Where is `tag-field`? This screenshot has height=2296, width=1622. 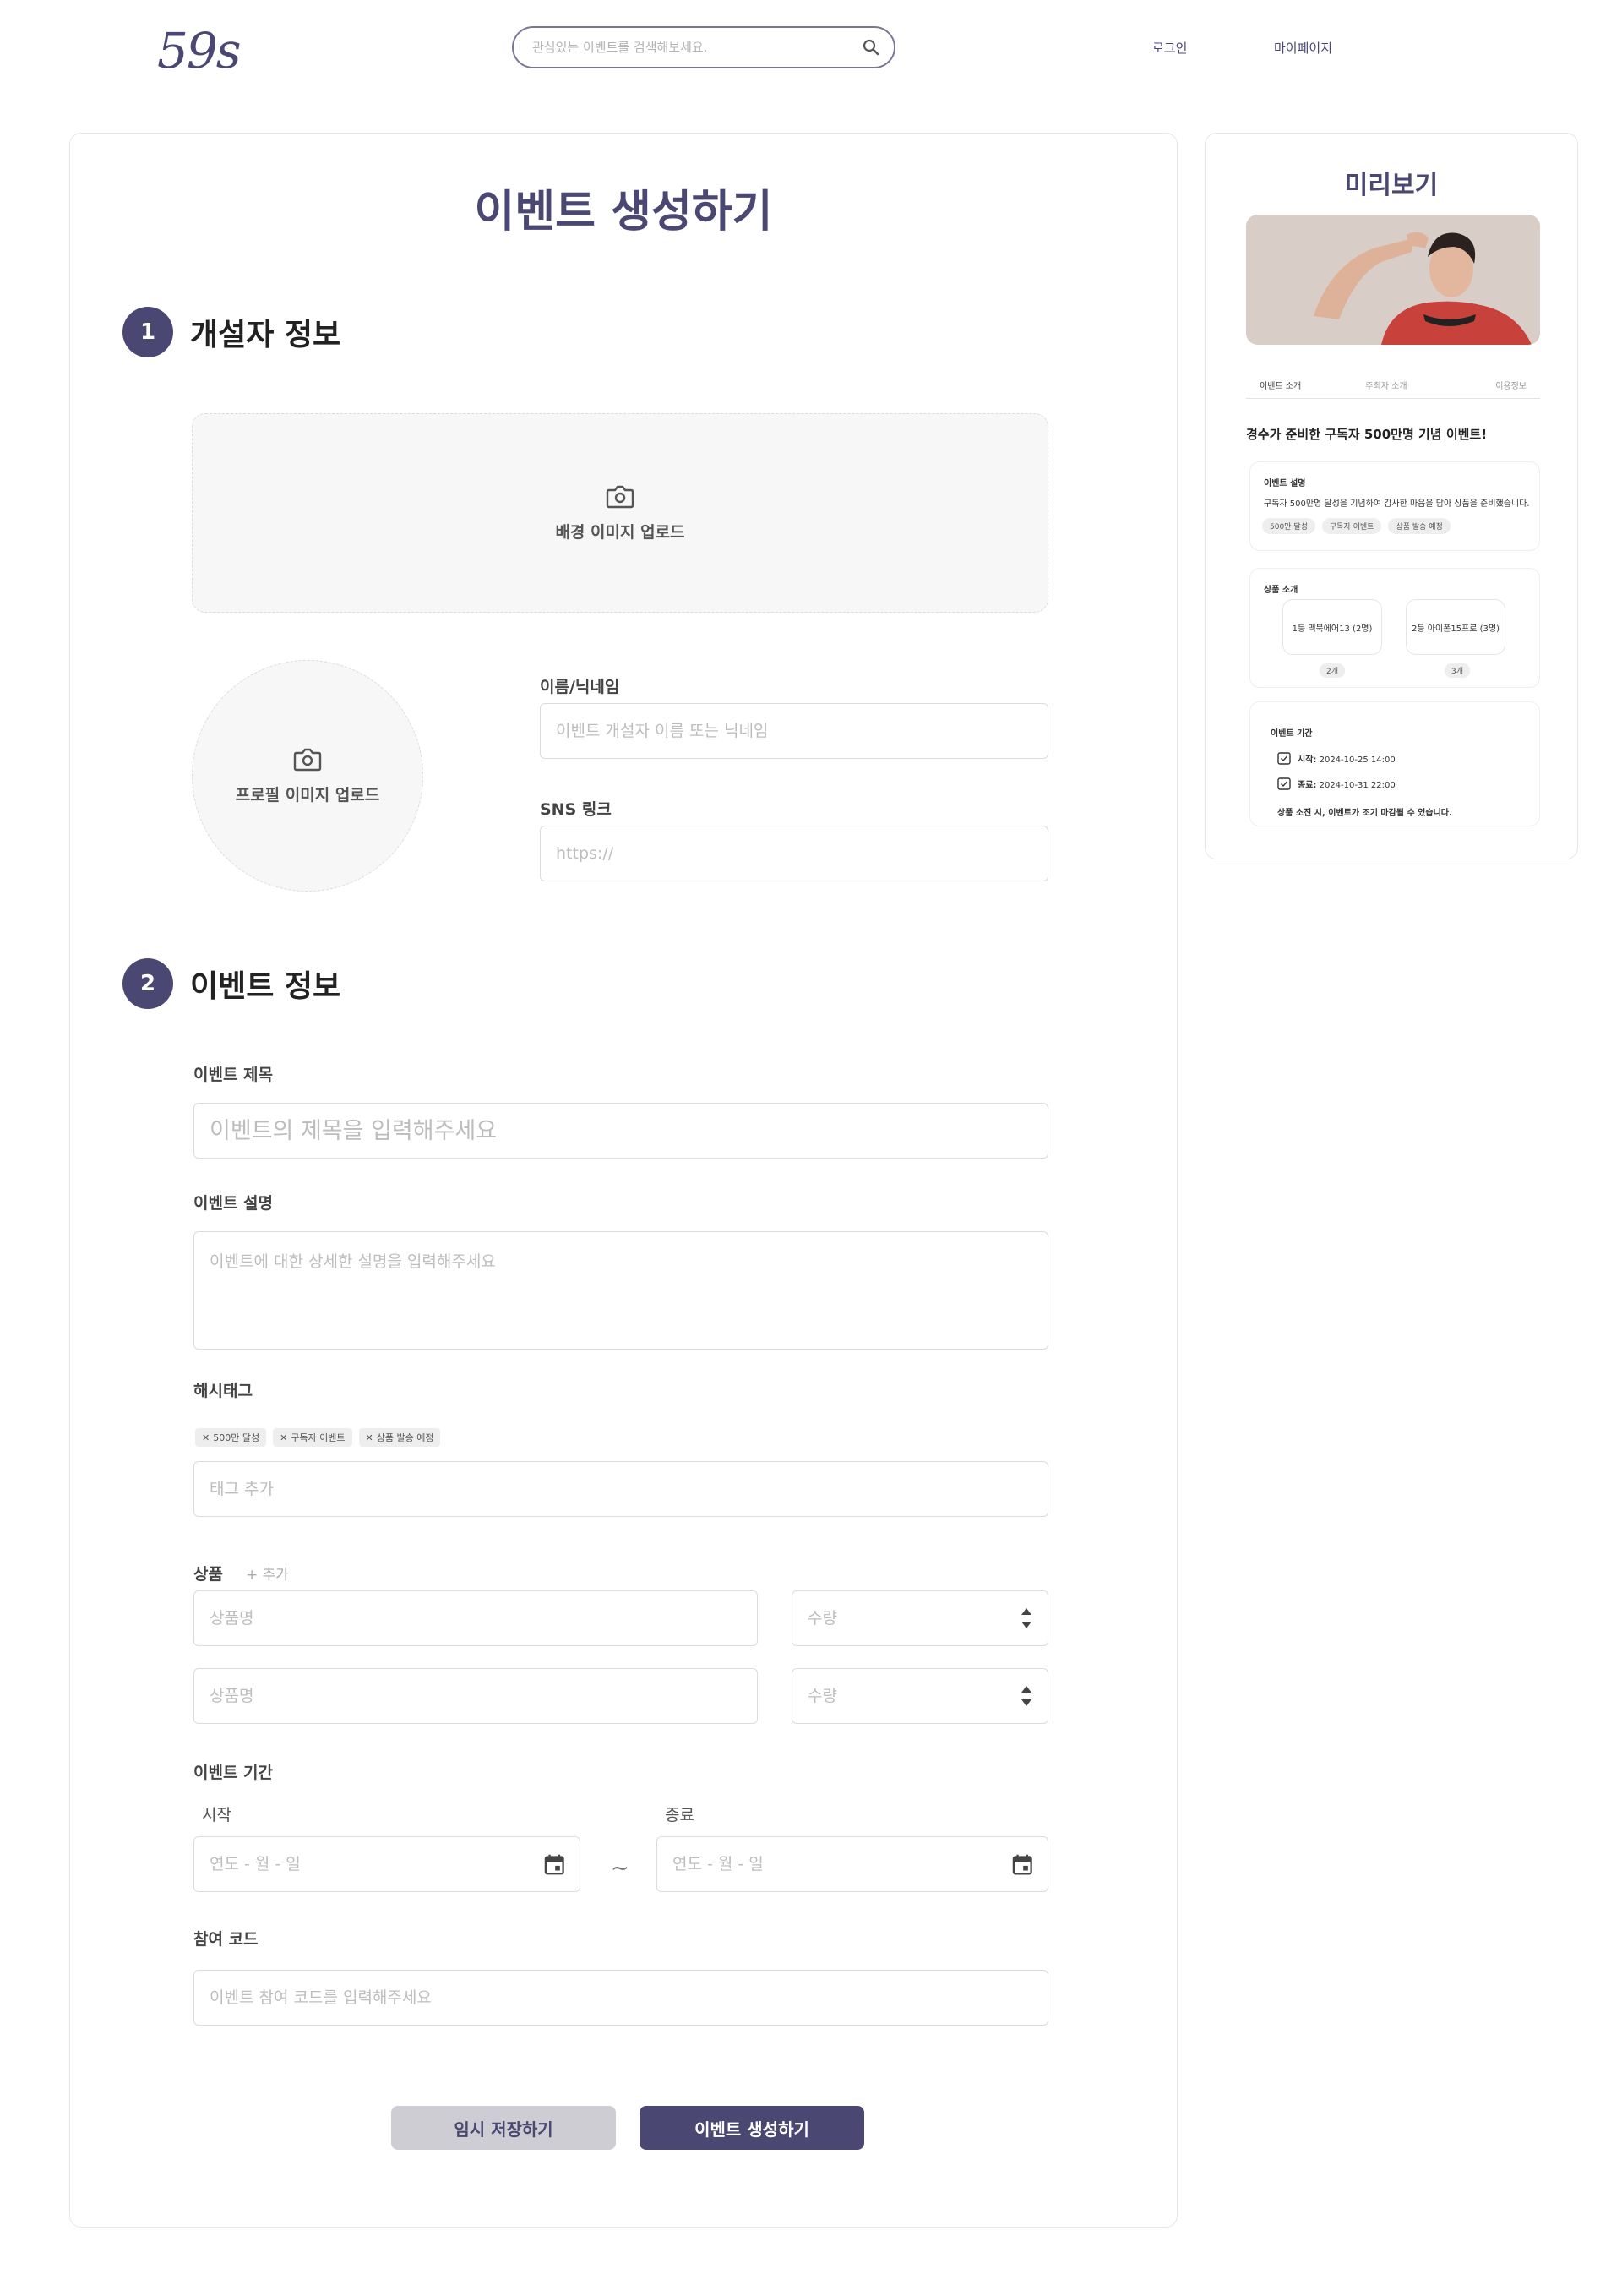 tag-field is located at coordinates (620, 1489).